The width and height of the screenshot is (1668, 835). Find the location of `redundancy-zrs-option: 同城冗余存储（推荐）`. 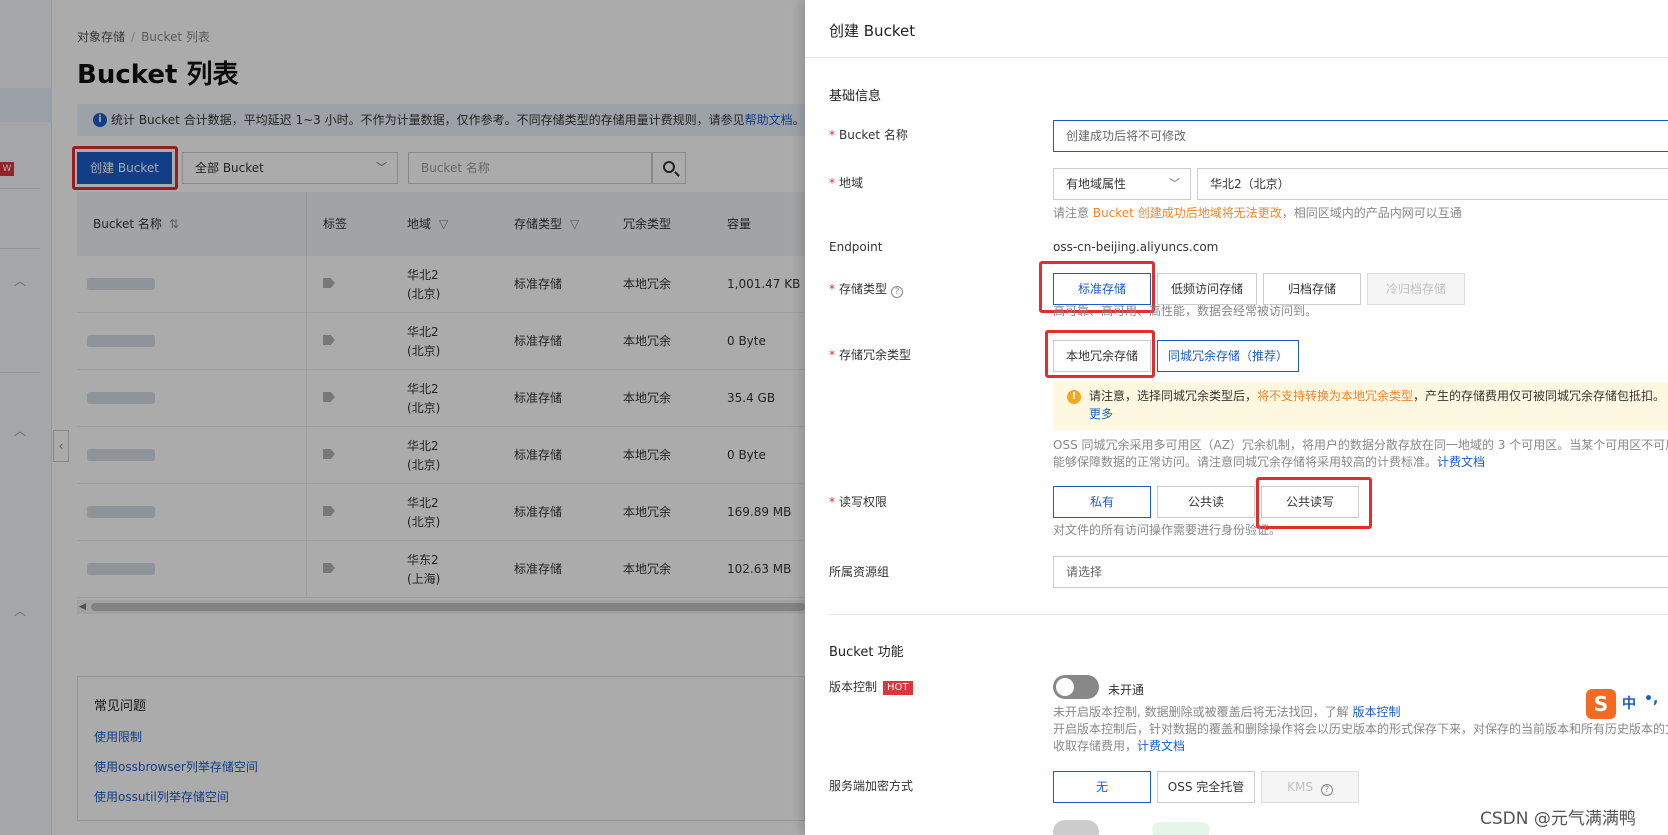

redundancy-zrs-option: 同城冗余存储（推荐） is located at coordinates (1228, 356).